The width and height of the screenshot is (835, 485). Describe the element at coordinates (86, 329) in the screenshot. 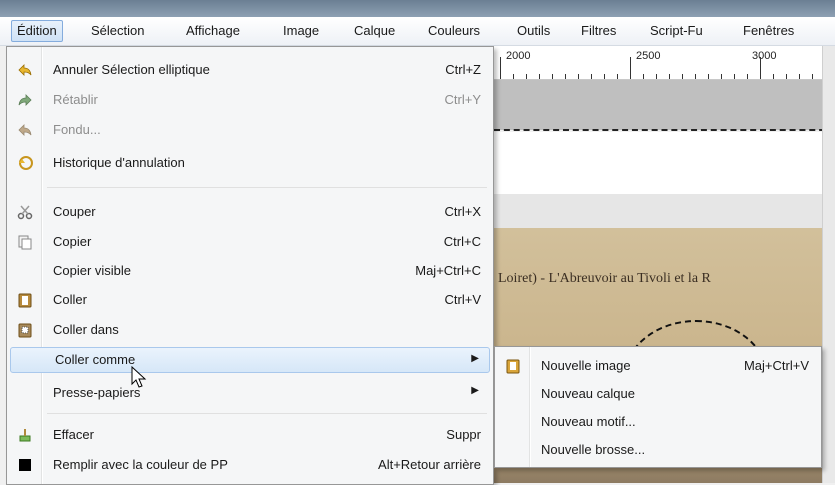

I see `menu-item-label: Coller dans` at that location.